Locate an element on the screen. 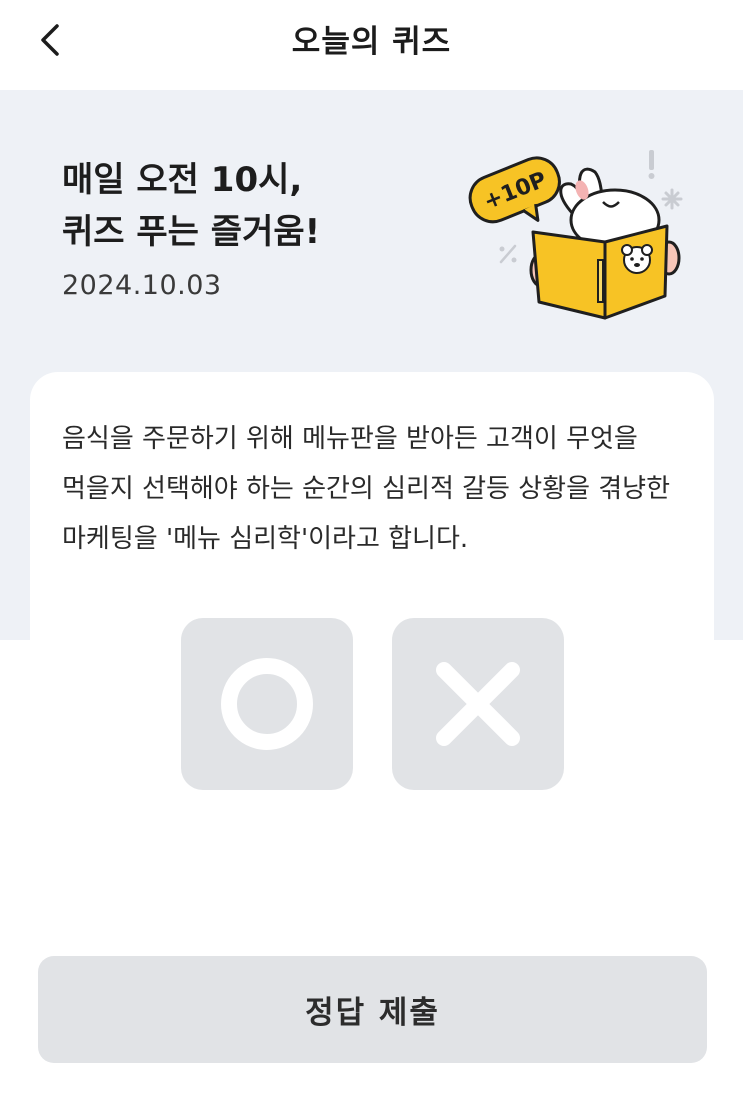 The height and width of the screenshot is (1109, 743). answer-x-button is located at coordinates (478, 704).